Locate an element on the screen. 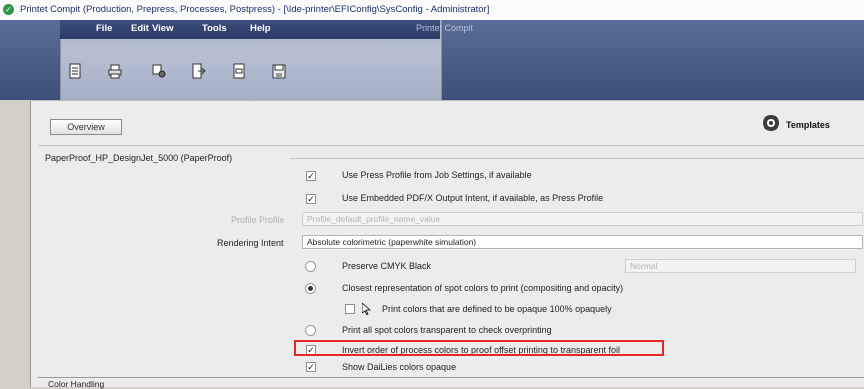  templates-icon is located at coordinates (771, 123).